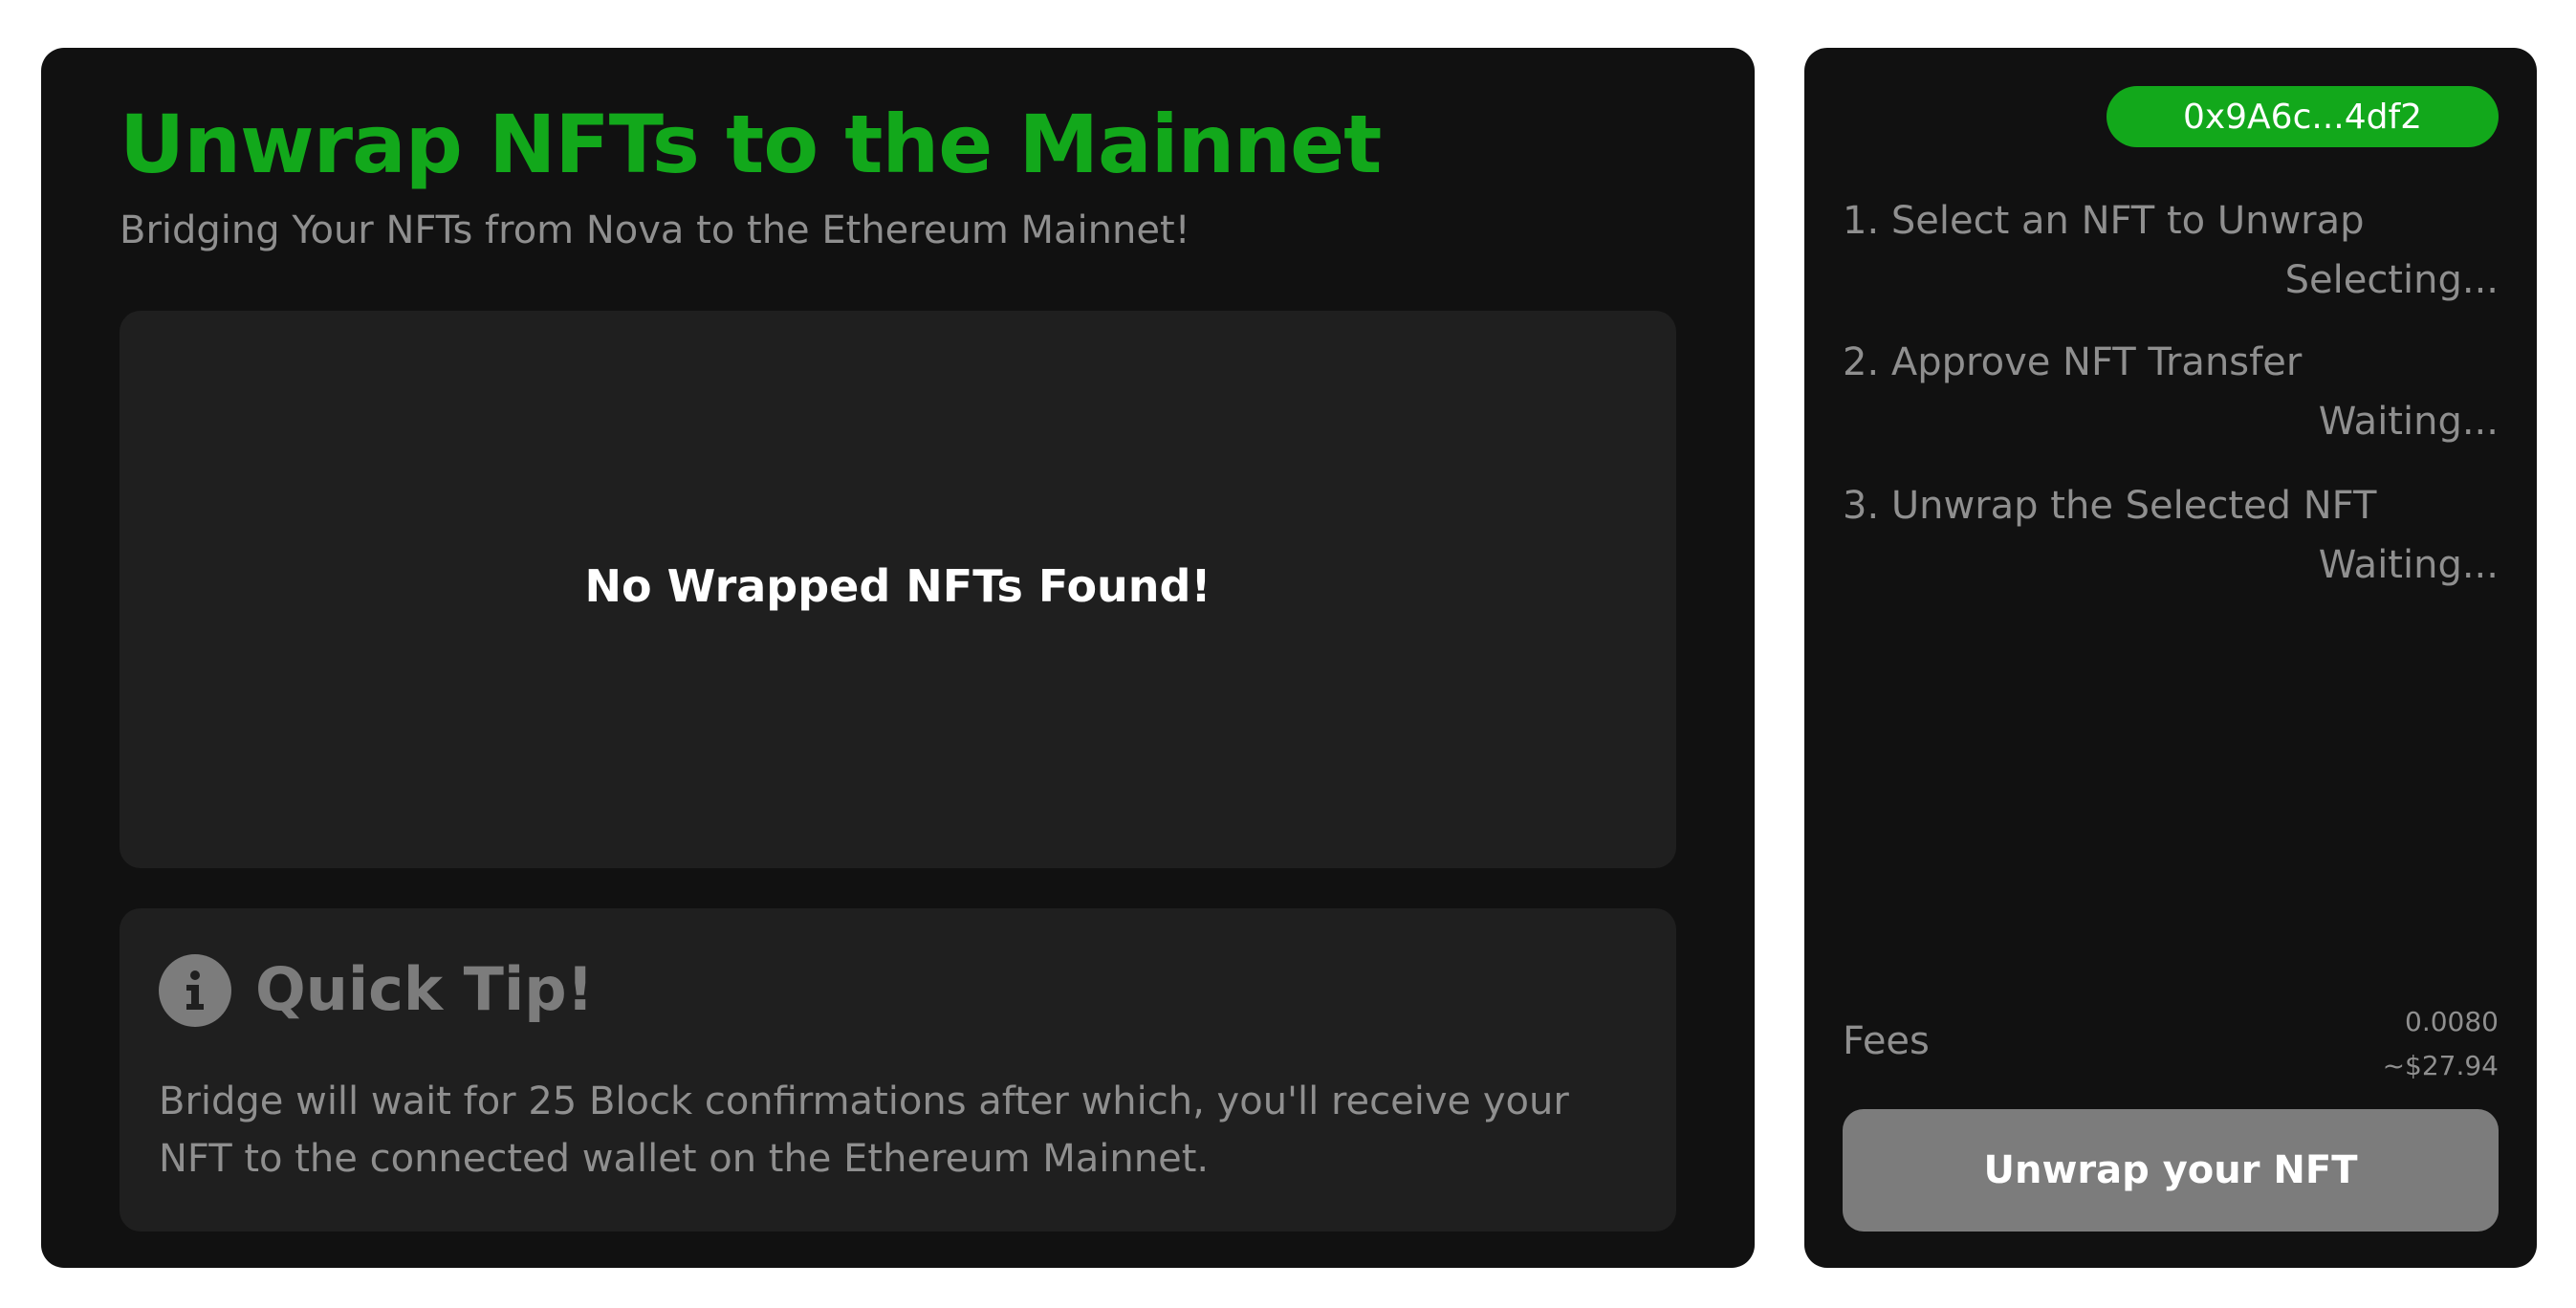 The image size is (2576, 1308). I want to click on step-label: 2. Approve NFT Transfer, so click(2073, 362).